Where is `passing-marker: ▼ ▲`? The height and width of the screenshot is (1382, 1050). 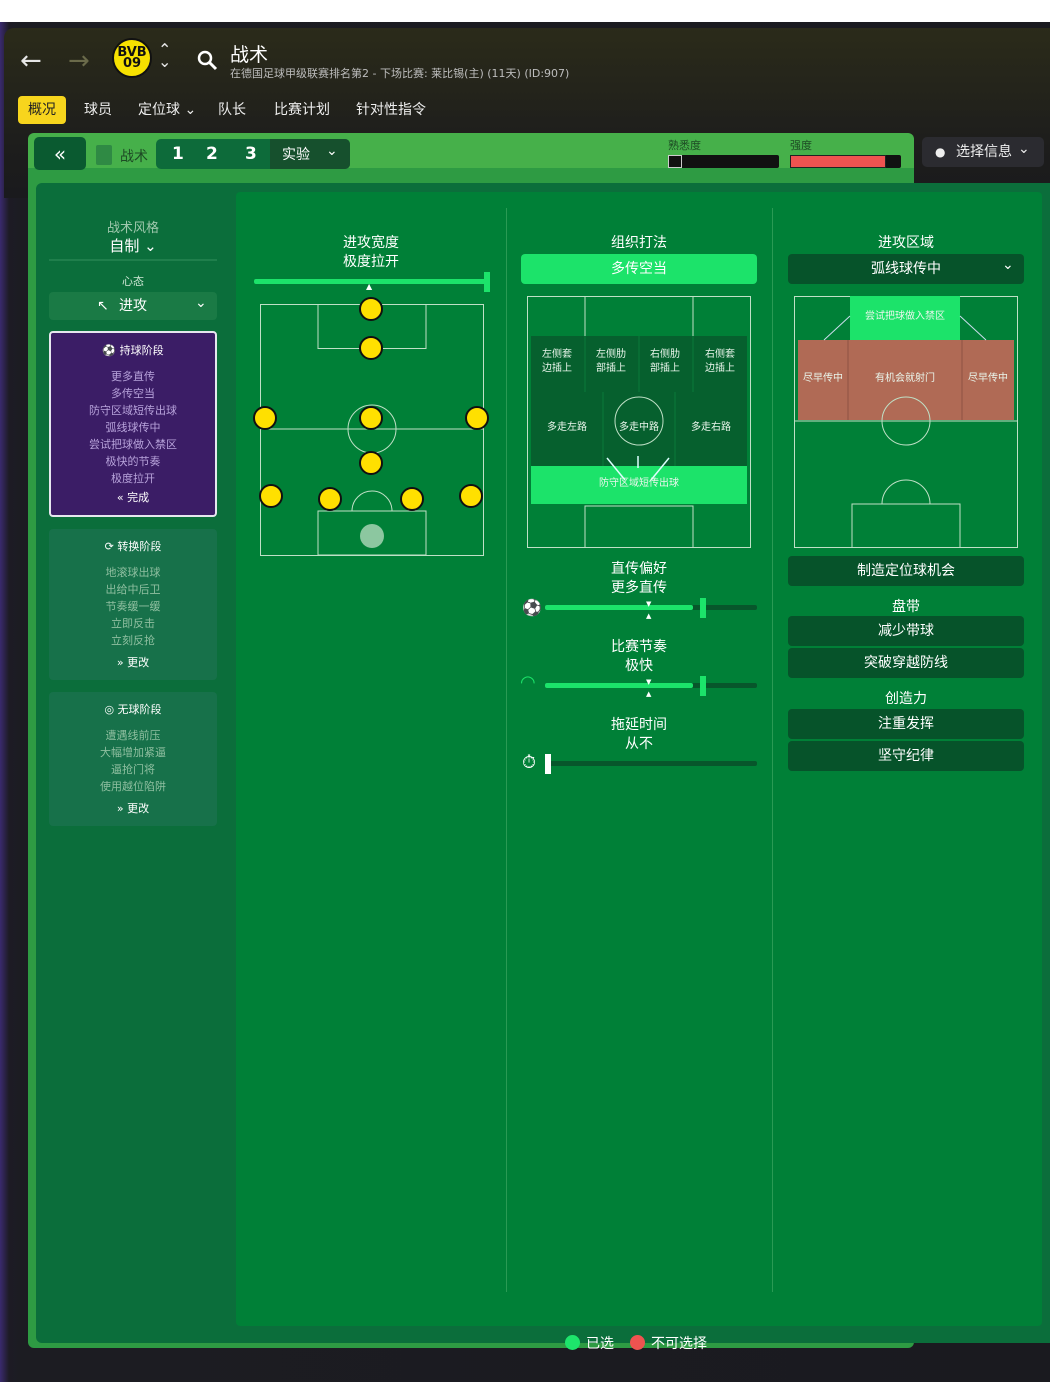
passing-marker: ▼ ▲ is located at coordinates (649, 610).